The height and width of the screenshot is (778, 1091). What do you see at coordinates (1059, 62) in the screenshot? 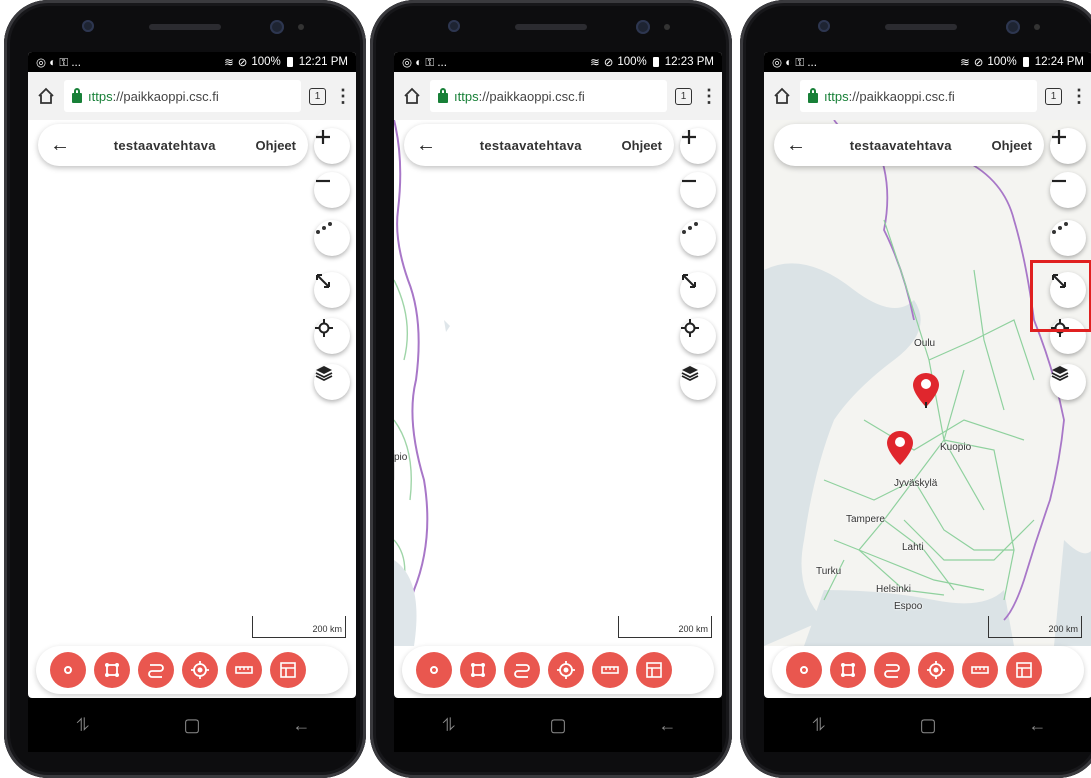
I see `status-time: 12:24 PM` at bounding box center [1059, 62].